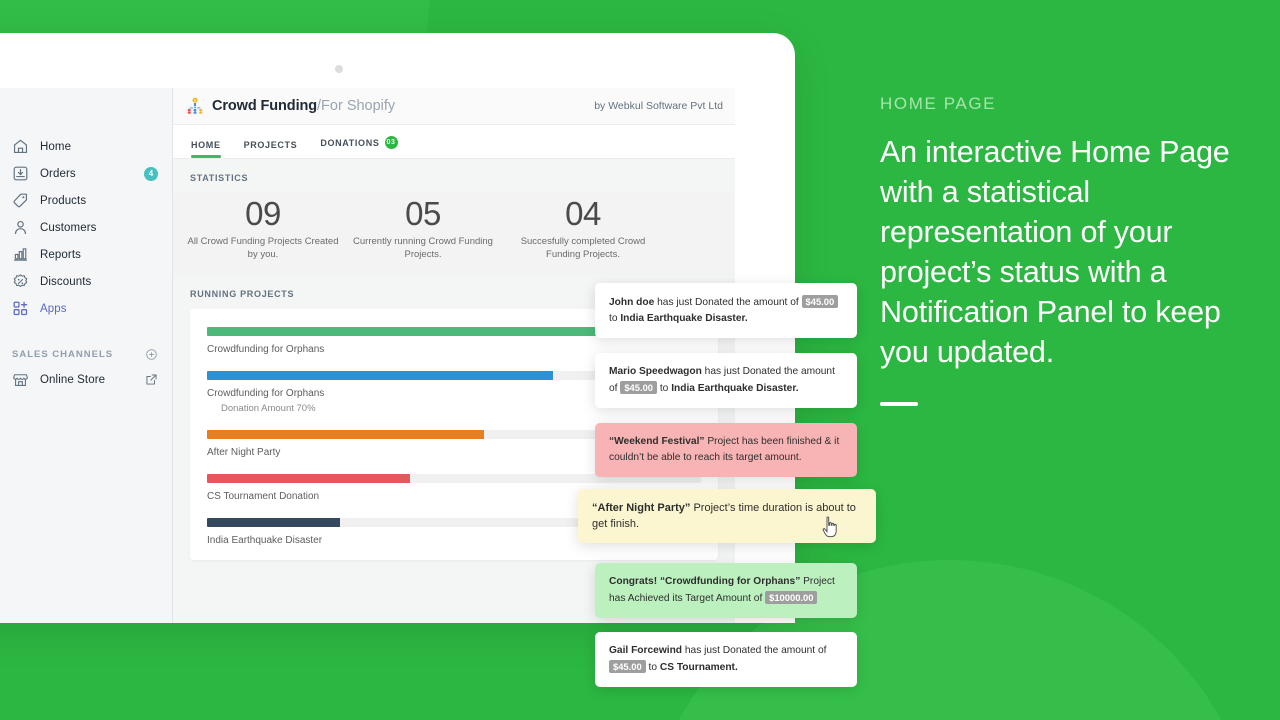 The width and height of the screenshot is (1280, 720). Describe the element at coordinates (350, 143) in the screenshot. I see `tab-label: DONATIONS` at that location.